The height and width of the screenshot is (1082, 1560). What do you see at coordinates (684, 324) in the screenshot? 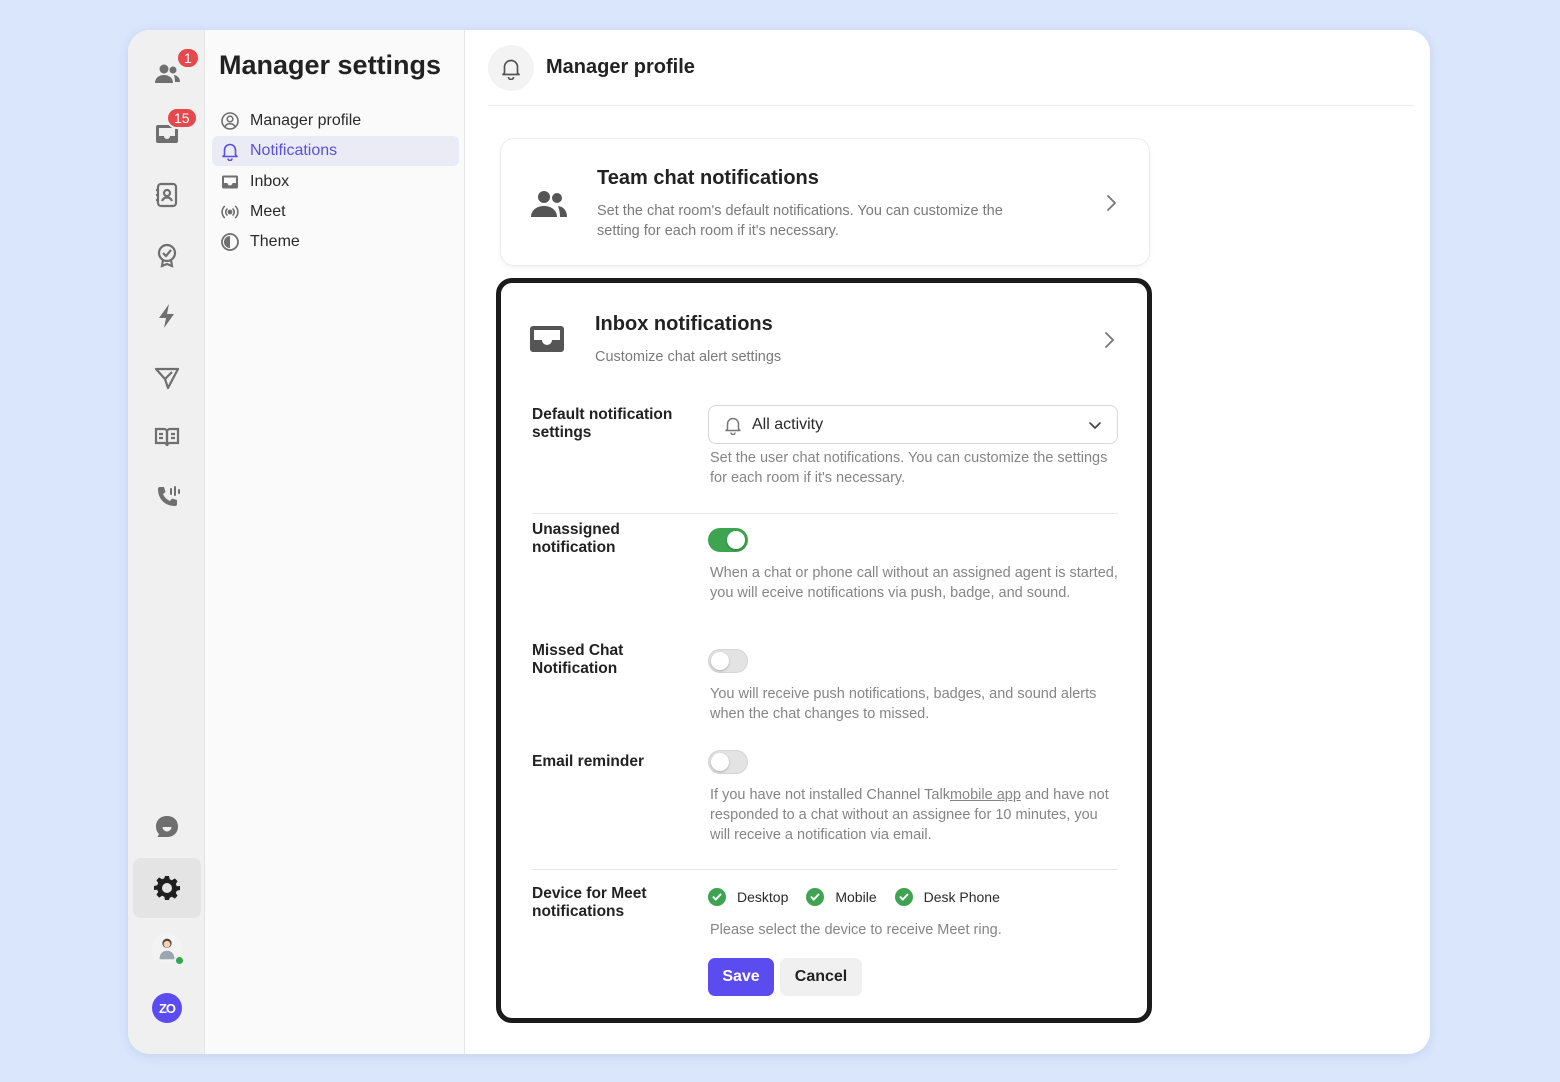
I see `inbox-notifications-title: Inbox notifications` at bounding box center [684, 324].